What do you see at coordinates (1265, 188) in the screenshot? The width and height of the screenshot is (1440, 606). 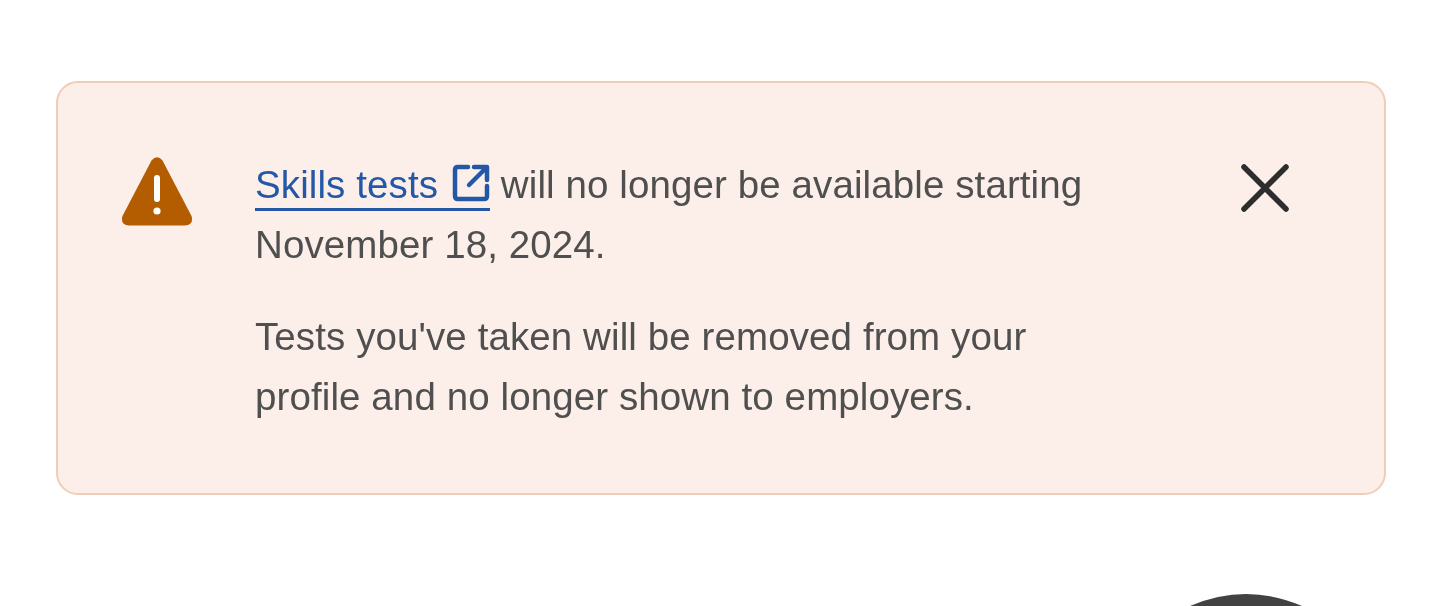 I see `close-button` at bounding box center [1265, 188].